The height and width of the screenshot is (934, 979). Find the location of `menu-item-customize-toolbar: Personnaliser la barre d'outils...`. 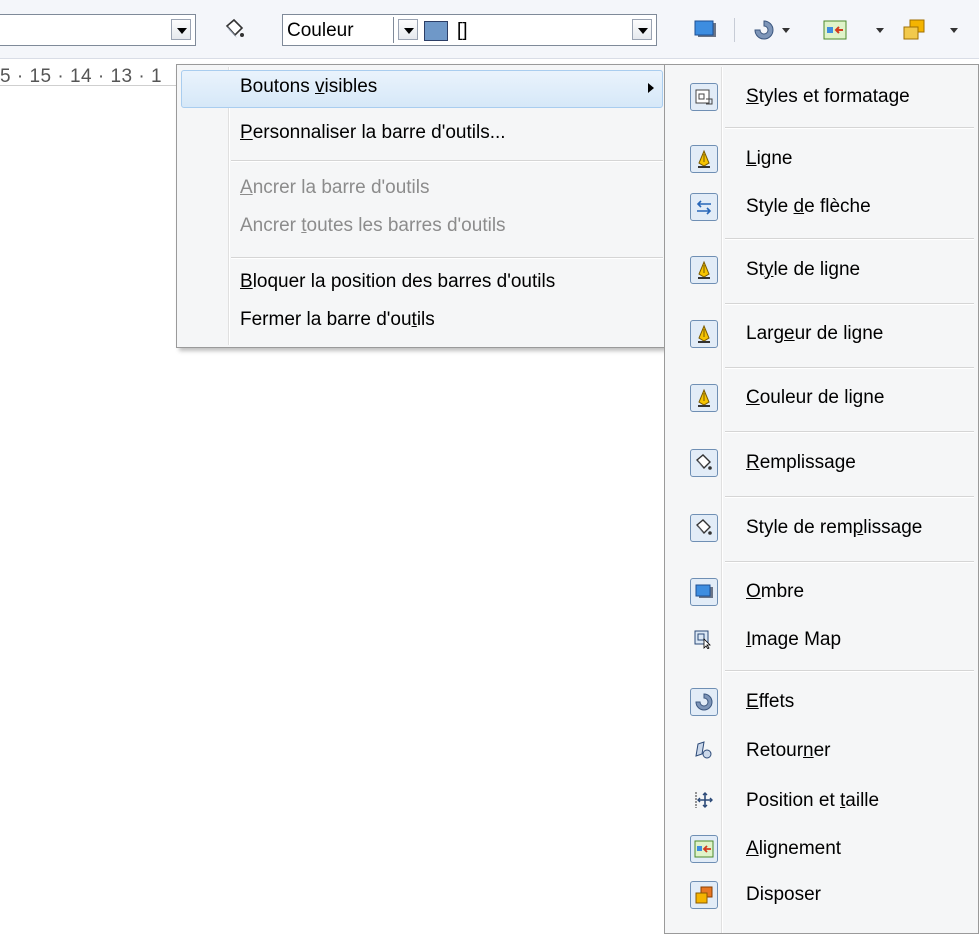

menu-item-customize-toolbar: Personnaliser la barre d'outils... is located at coordinates (422, 134).